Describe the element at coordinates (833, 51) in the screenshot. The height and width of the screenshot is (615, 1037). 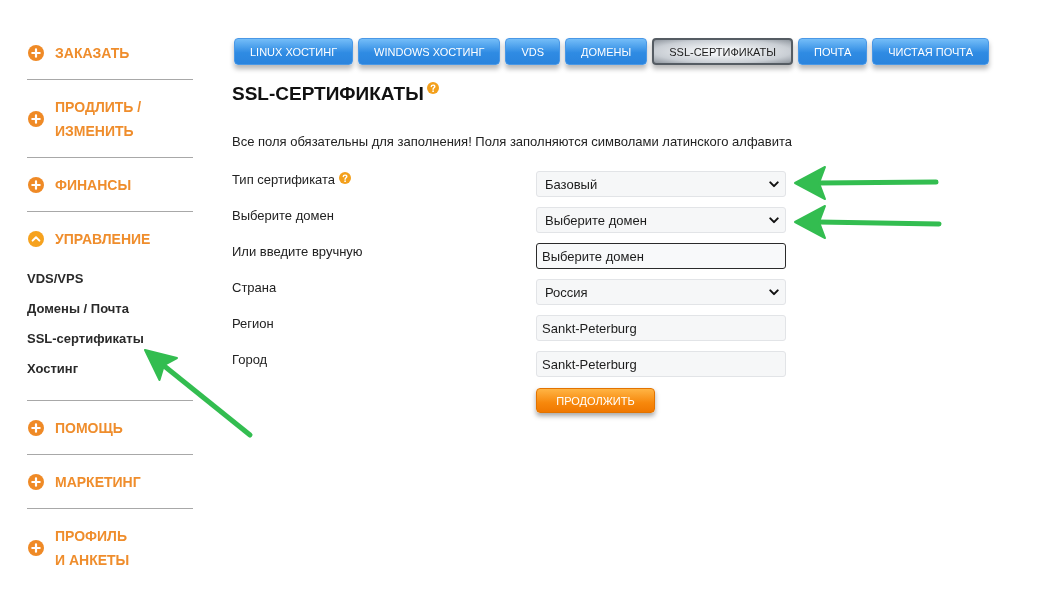
I see `nav-tab: ПОЧТА` at that location.